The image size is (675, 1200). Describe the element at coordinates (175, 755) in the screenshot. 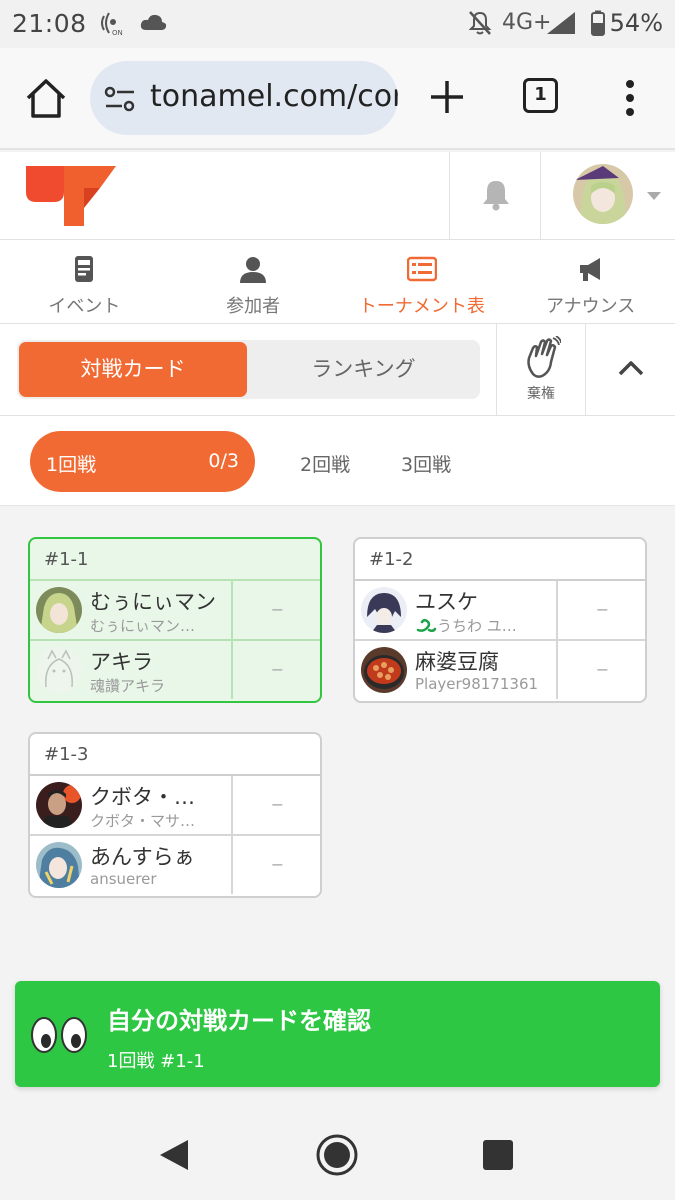

I see `match-id: #1-3` at that location.